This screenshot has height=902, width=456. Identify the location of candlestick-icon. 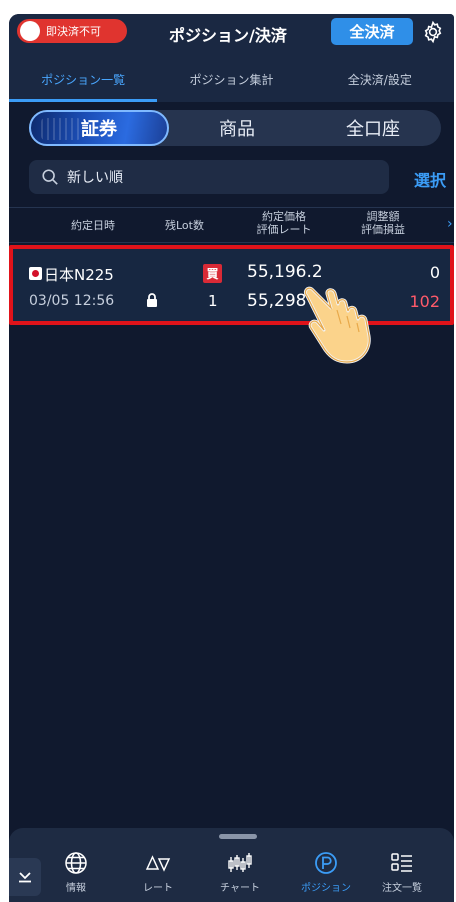
(240, 862).